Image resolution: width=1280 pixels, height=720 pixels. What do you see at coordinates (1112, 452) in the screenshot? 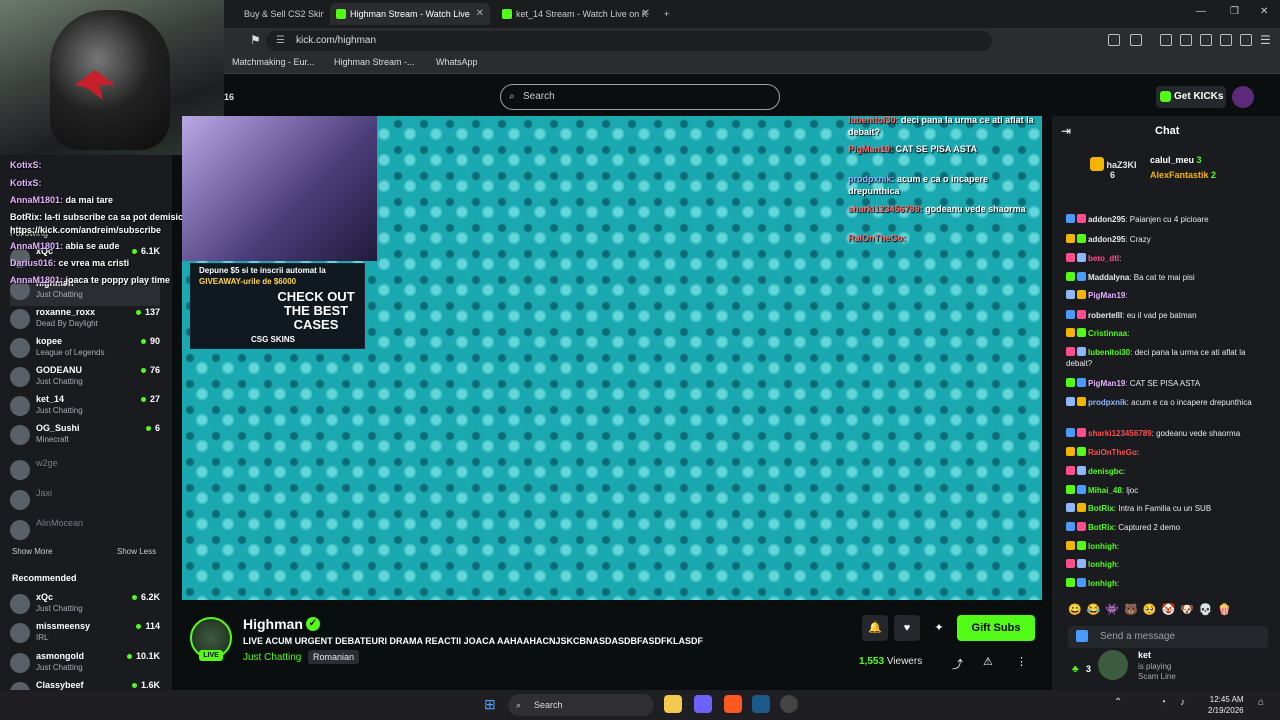
I see `chat-username: RaiOnTheGo` at bounding box center [1112, 452].